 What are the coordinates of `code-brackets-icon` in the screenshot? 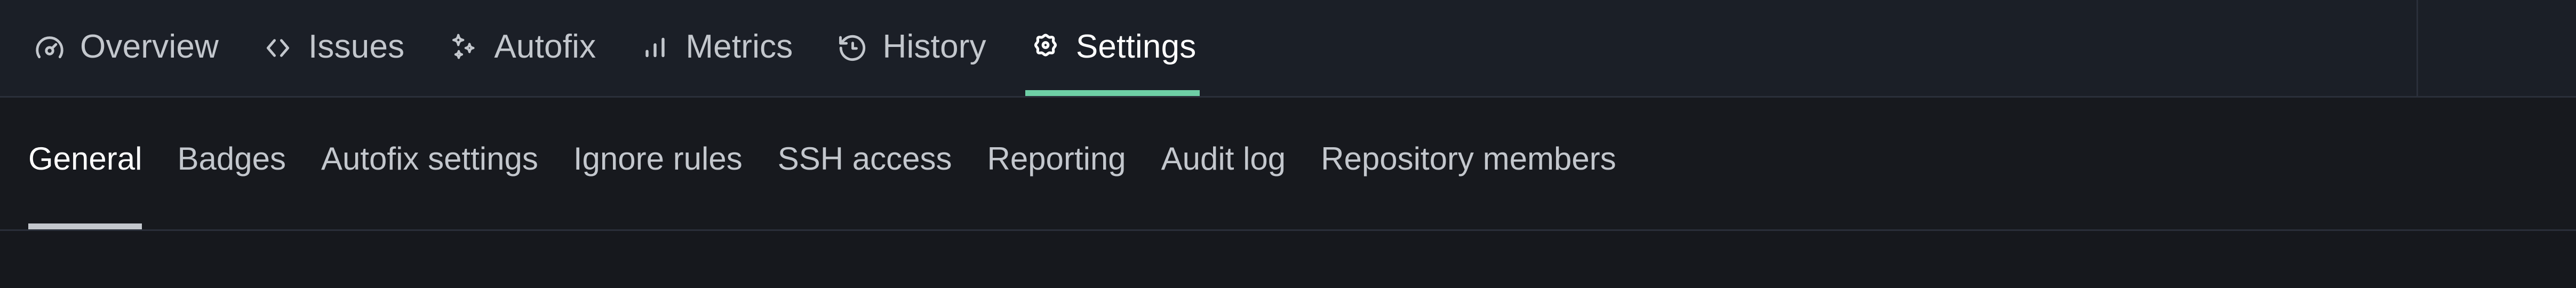 It's located at (277, 48).